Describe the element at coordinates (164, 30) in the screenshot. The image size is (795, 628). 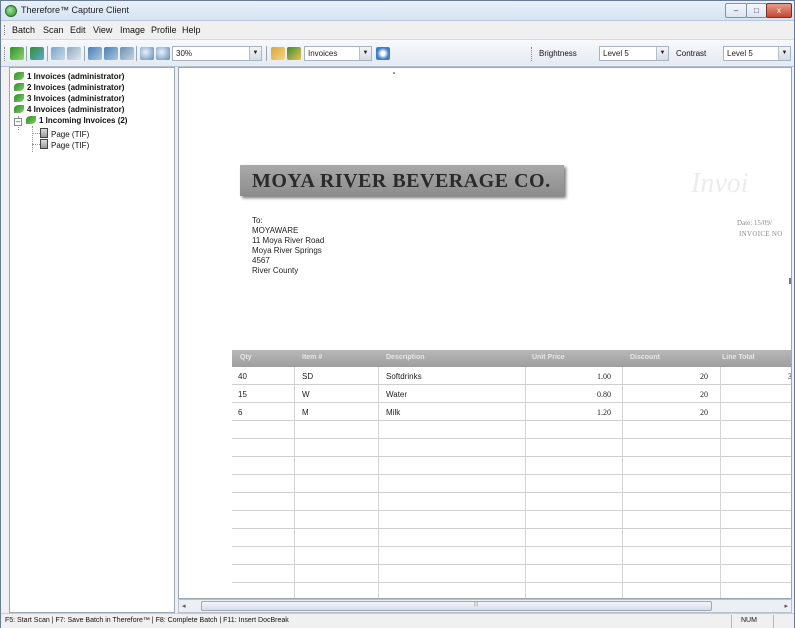
I see `menu-profile: Profile` at that location.